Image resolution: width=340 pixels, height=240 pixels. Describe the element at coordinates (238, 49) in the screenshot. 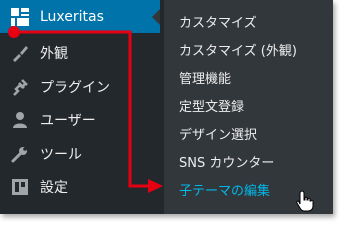

I see `submenu-item-customize-appearance: カスタマイズ (外観)` at that location.